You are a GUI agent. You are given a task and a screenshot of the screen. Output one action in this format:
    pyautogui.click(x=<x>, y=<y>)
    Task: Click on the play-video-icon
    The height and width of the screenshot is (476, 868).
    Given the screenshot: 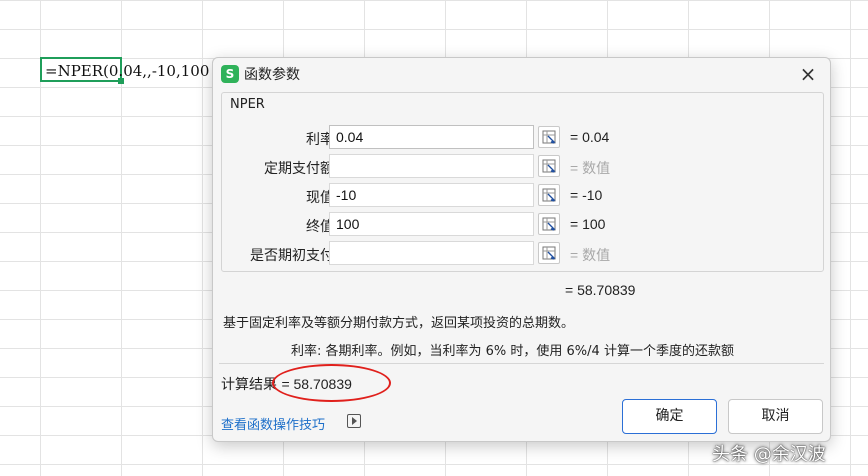 What is the action you would take?
    pyautogui.click(x=354, y=421)
    